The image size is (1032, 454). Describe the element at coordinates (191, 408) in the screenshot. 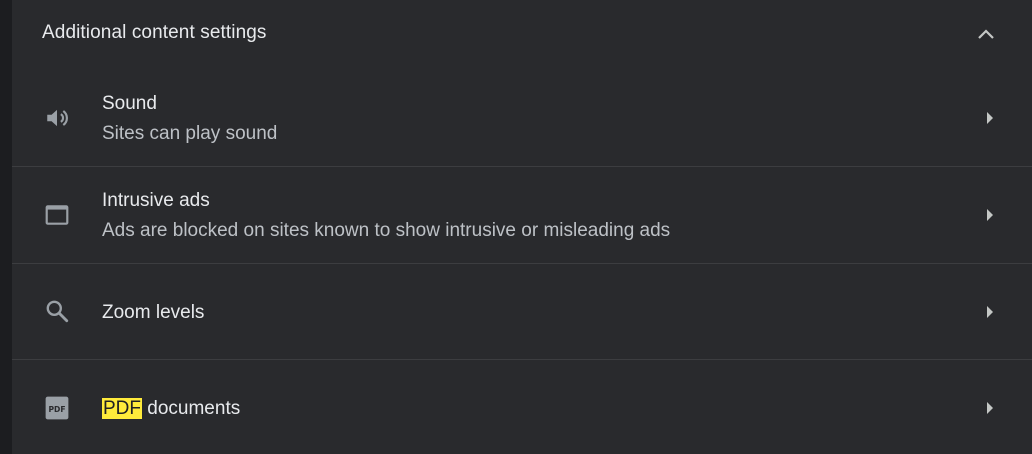

I see `pdf-documents-label-rest: documents` at that location.